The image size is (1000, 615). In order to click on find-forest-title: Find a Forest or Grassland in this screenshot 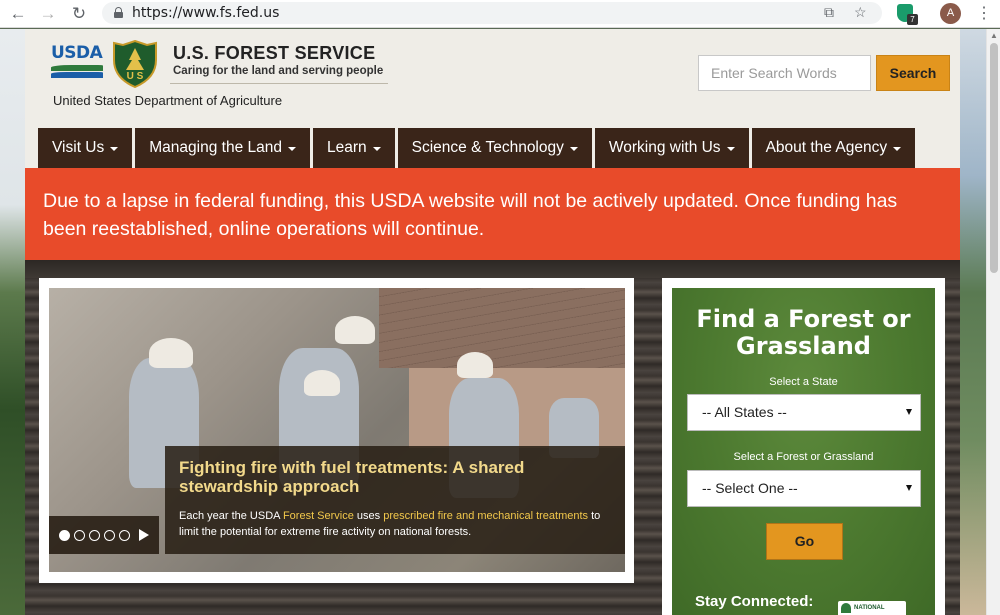, I will do `click(803, 332)`.